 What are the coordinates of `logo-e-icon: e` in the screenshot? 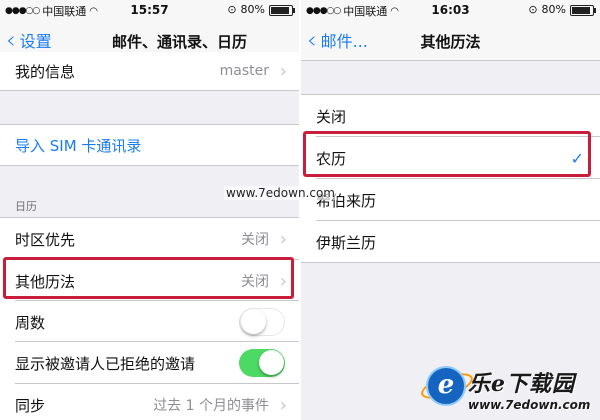 It's located at (446, 386).